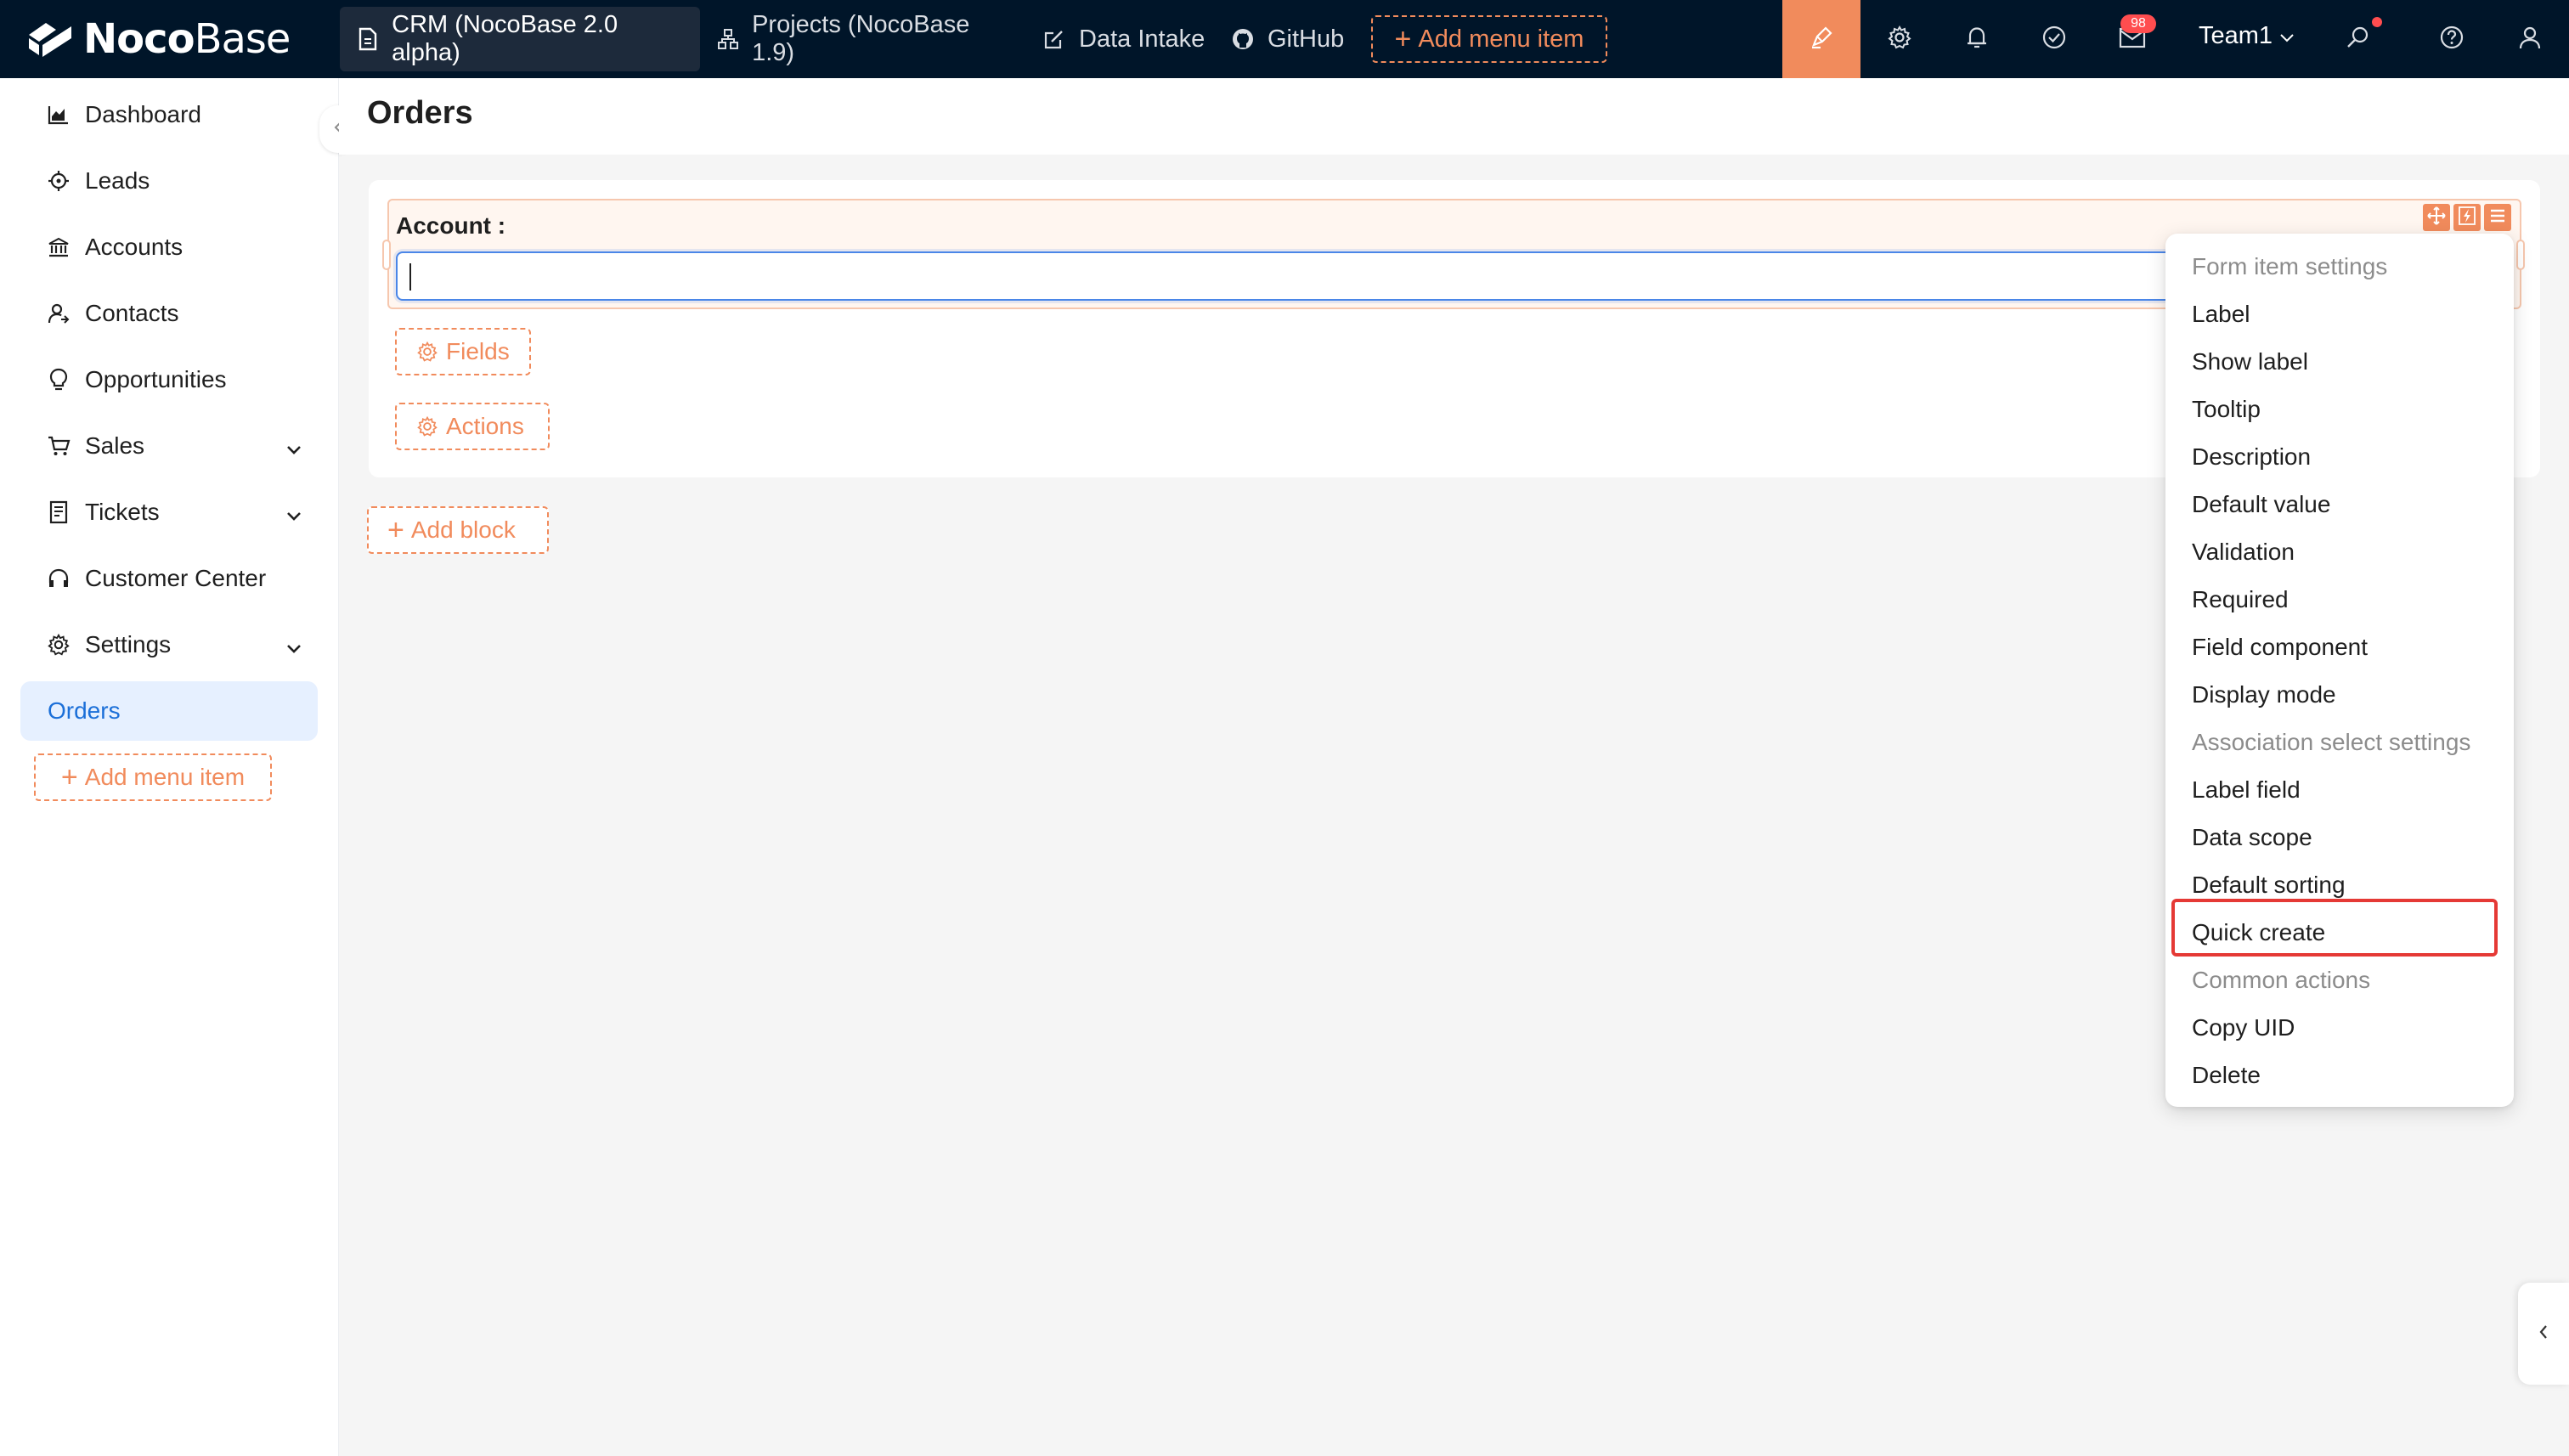  What do you see at coordinates (59, 512) in the screenshot?
I see `ticket-icon` at bounding box center [59, 512].